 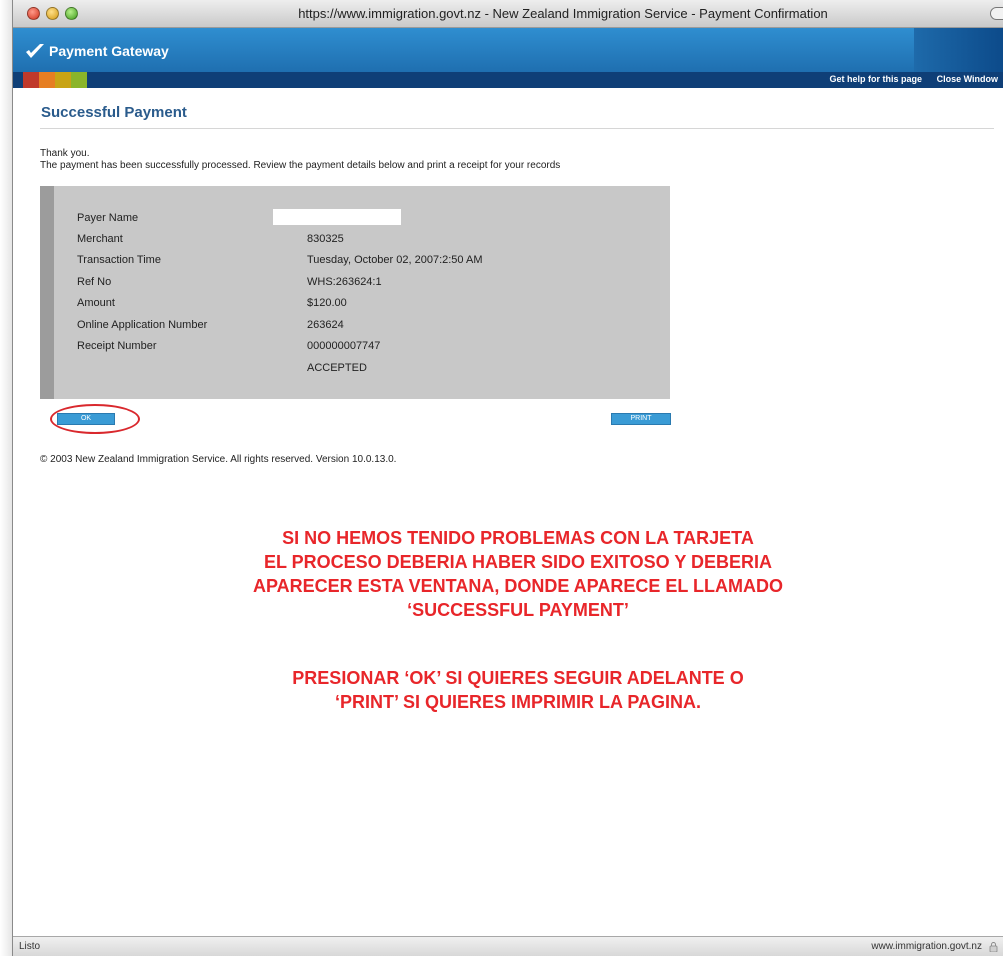 I want to click on header-links: Get help for this page Close Window, so click(x=908, y=79).